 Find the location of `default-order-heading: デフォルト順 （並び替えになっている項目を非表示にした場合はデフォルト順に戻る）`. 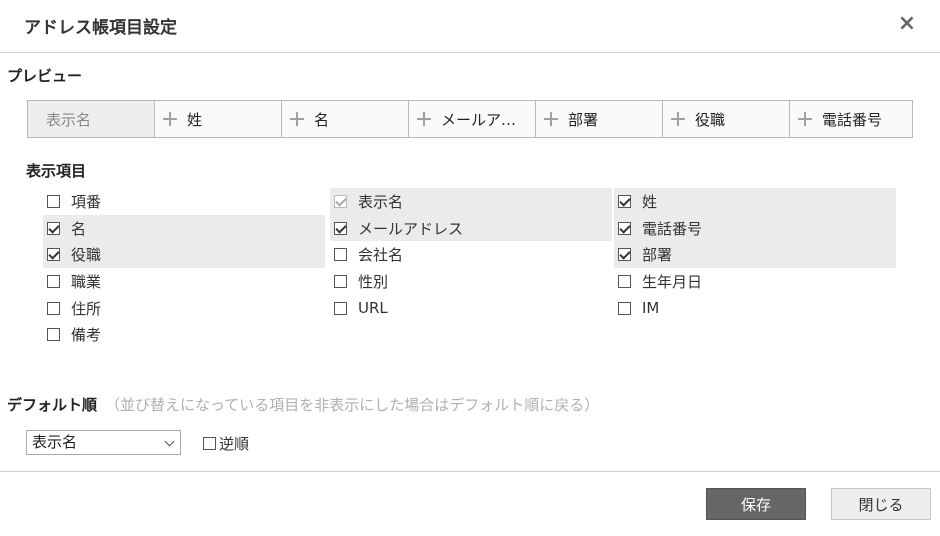

default-order-heading: デフォルト順 （並び替えになっている項目を非表示にした場合はデフォルト順に戻る） is located at coordinates (303, 404).